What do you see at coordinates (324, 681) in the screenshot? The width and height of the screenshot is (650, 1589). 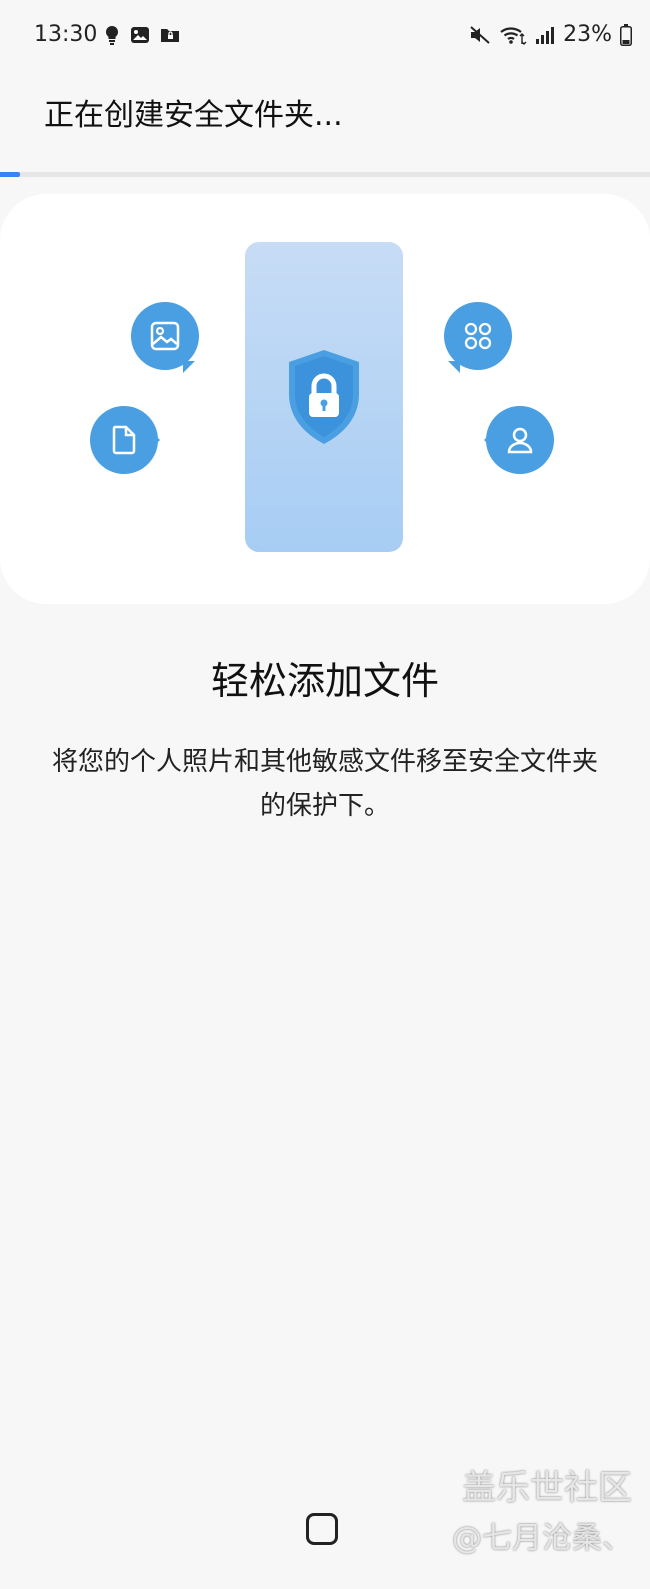 I see `feature-title: 轻松添加文件` at bounding box center [324, 681].